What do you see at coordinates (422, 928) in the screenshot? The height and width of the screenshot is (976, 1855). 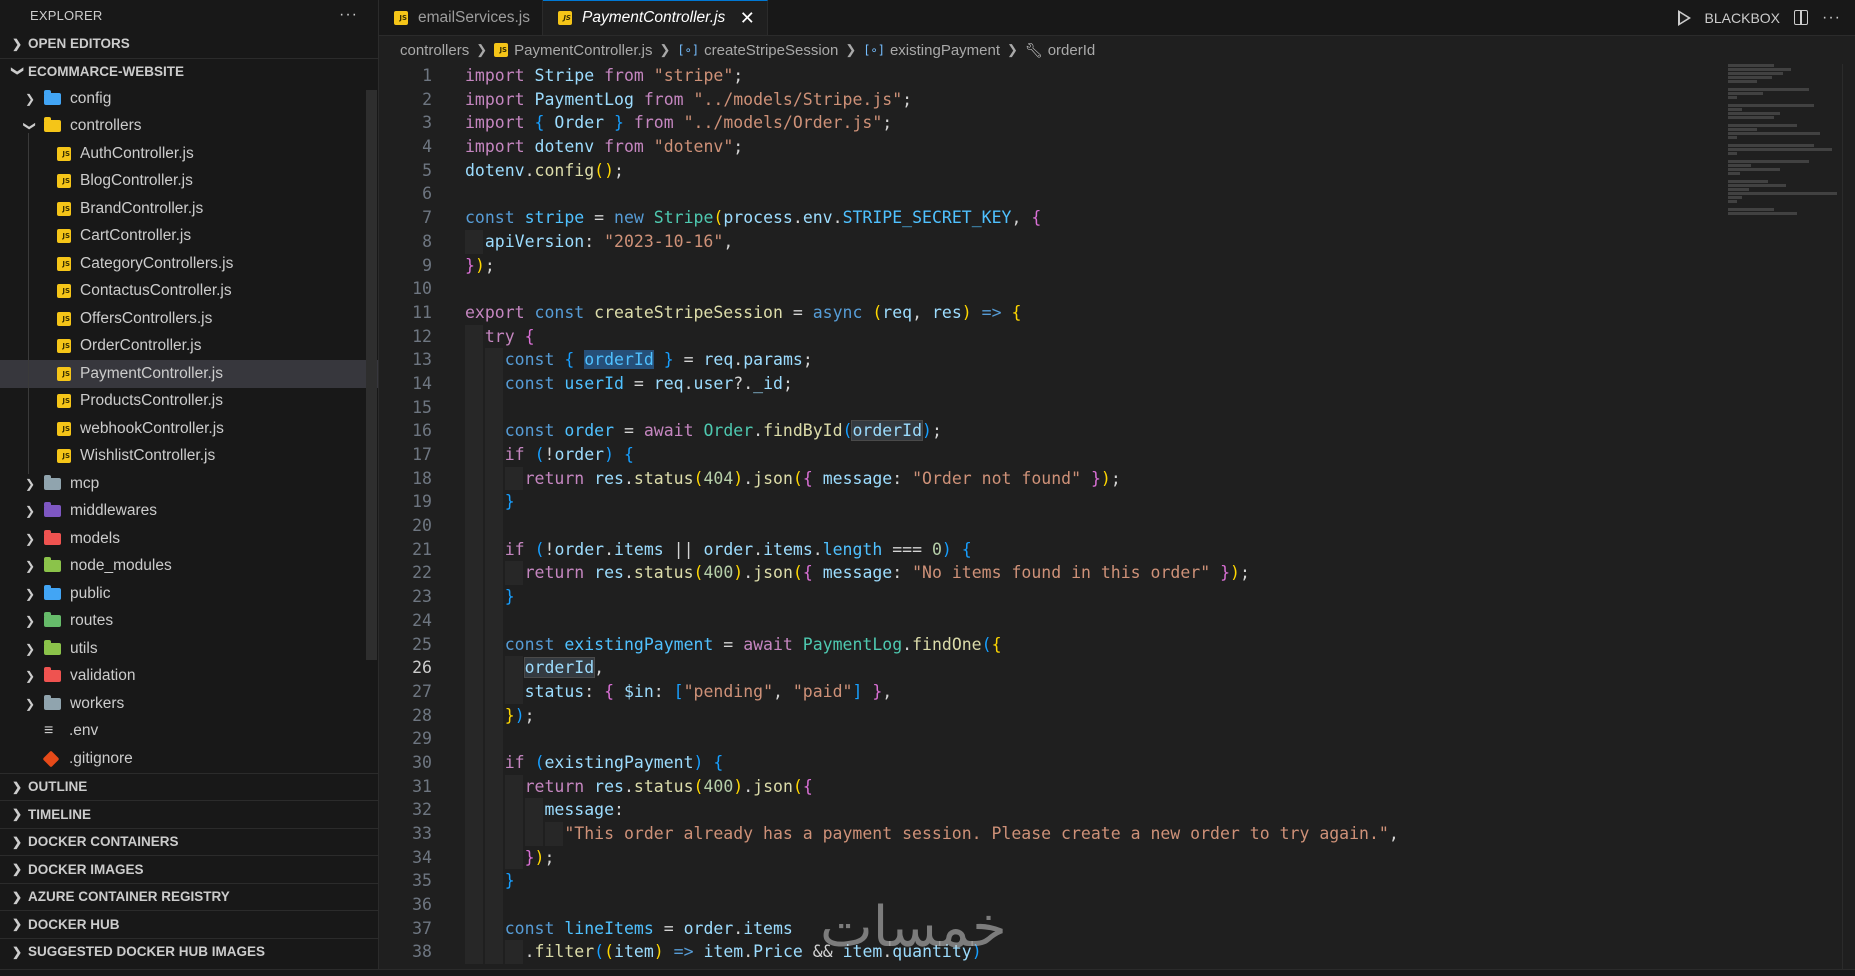 I see `line-number: 37` at bounding box center [422, 928].